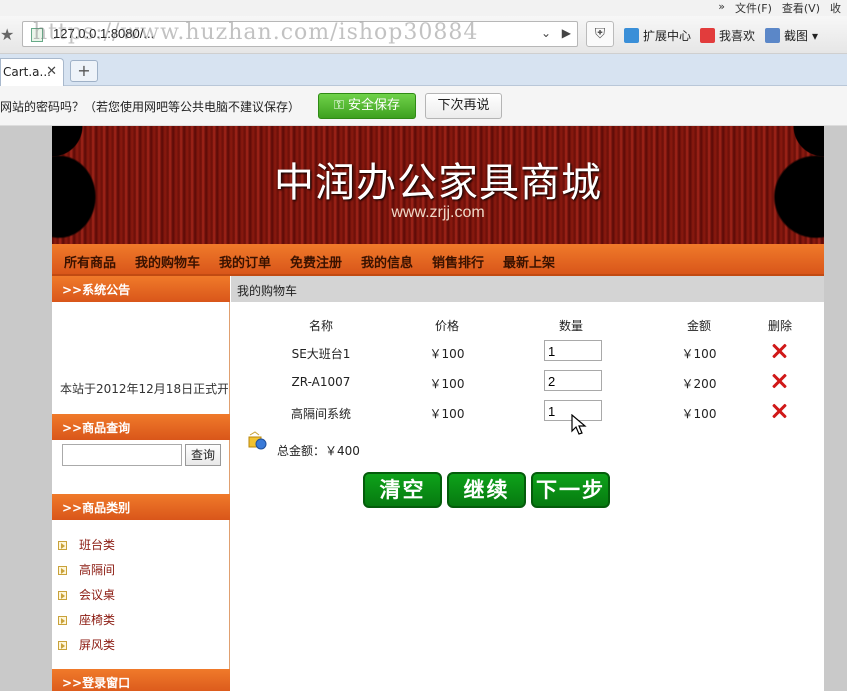  Describe the element at coordinates (779, 326) in the screenshot. I see `col-delete-header: 删除` at that location.